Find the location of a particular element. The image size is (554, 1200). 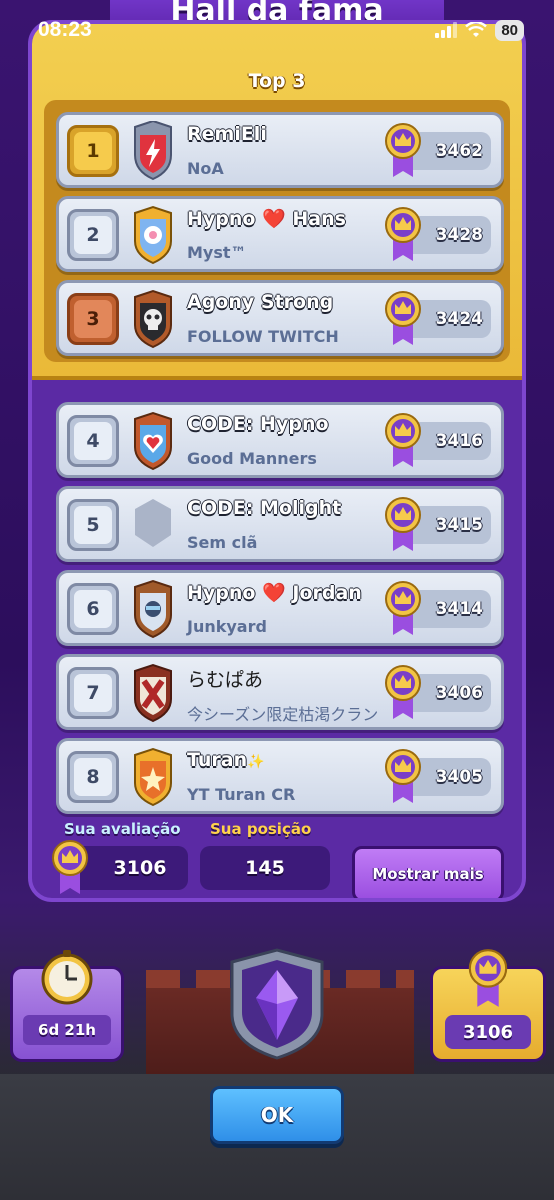

league-emblem-icon is located at coordinates (277, 1004).